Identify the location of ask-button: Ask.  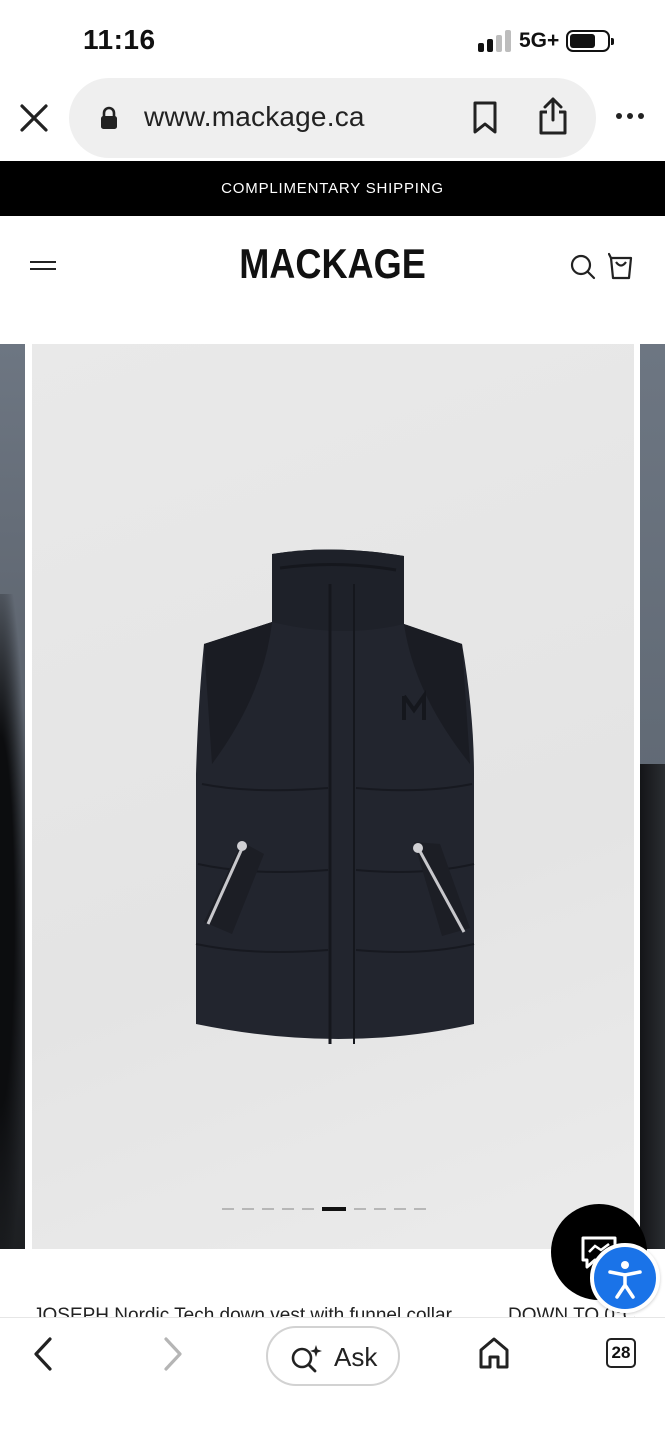
(333, 1356).